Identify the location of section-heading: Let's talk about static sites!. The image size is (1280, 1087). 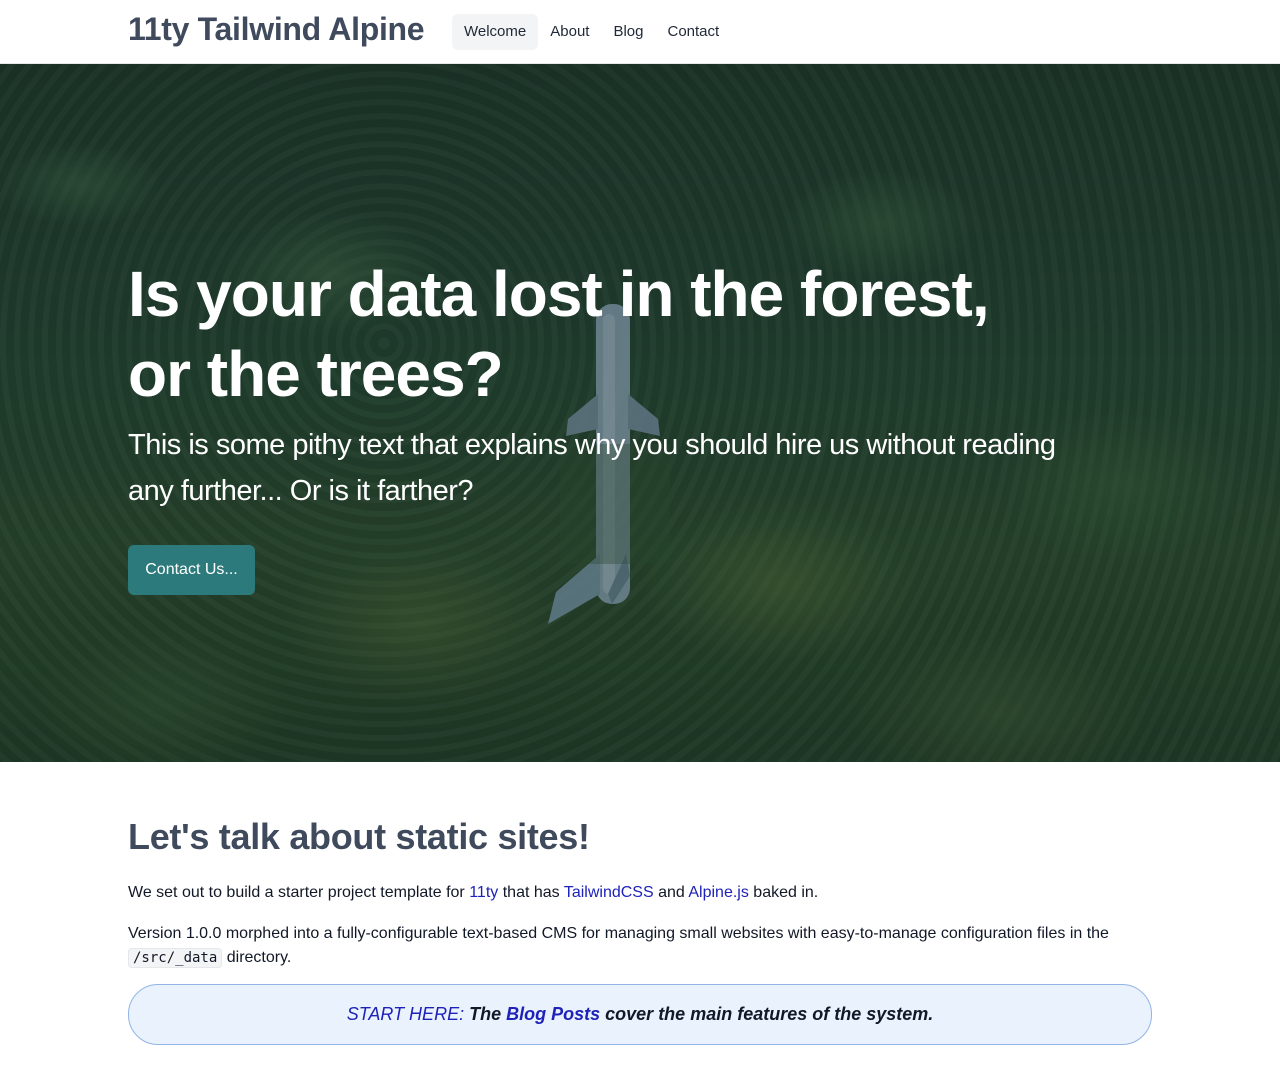
(359, 836).